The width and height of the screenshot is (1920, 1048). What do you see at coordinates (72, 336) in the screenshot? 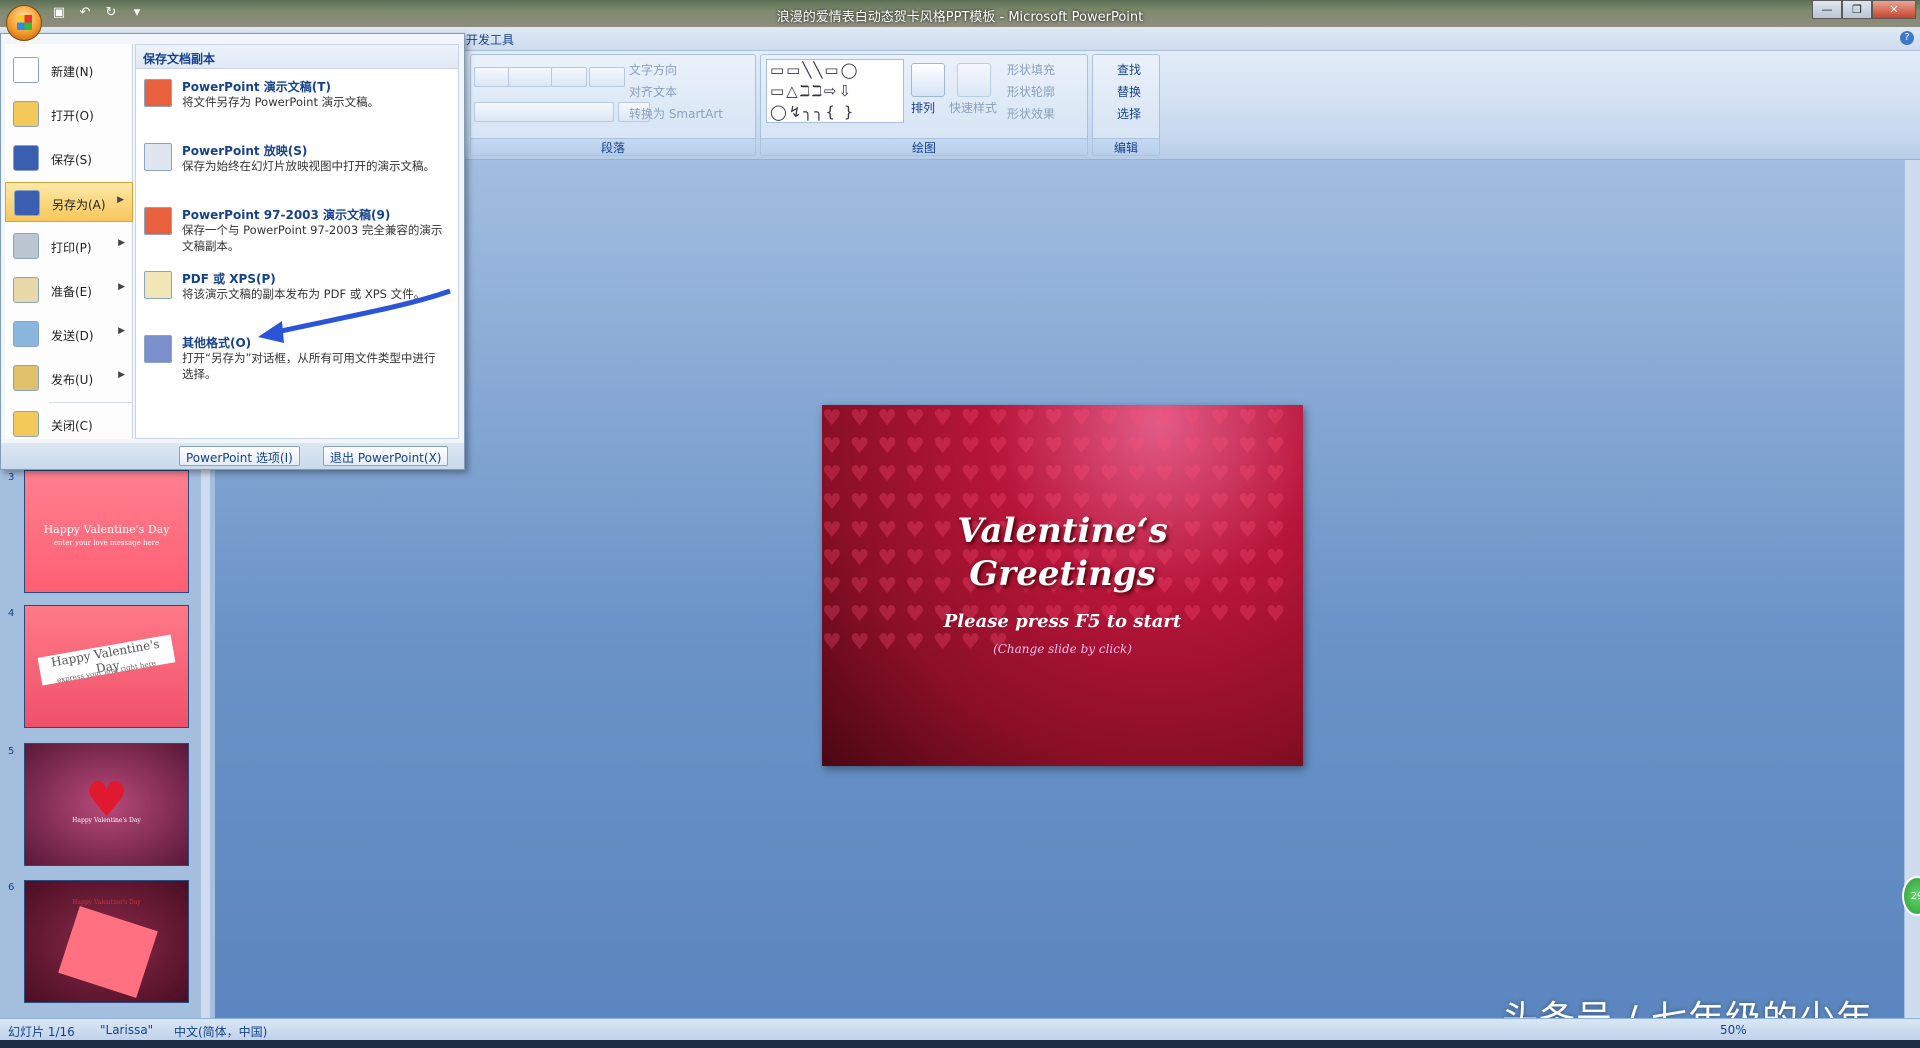
I see `menu-item-label: 发送(D)` at bounding box center [72, 336].